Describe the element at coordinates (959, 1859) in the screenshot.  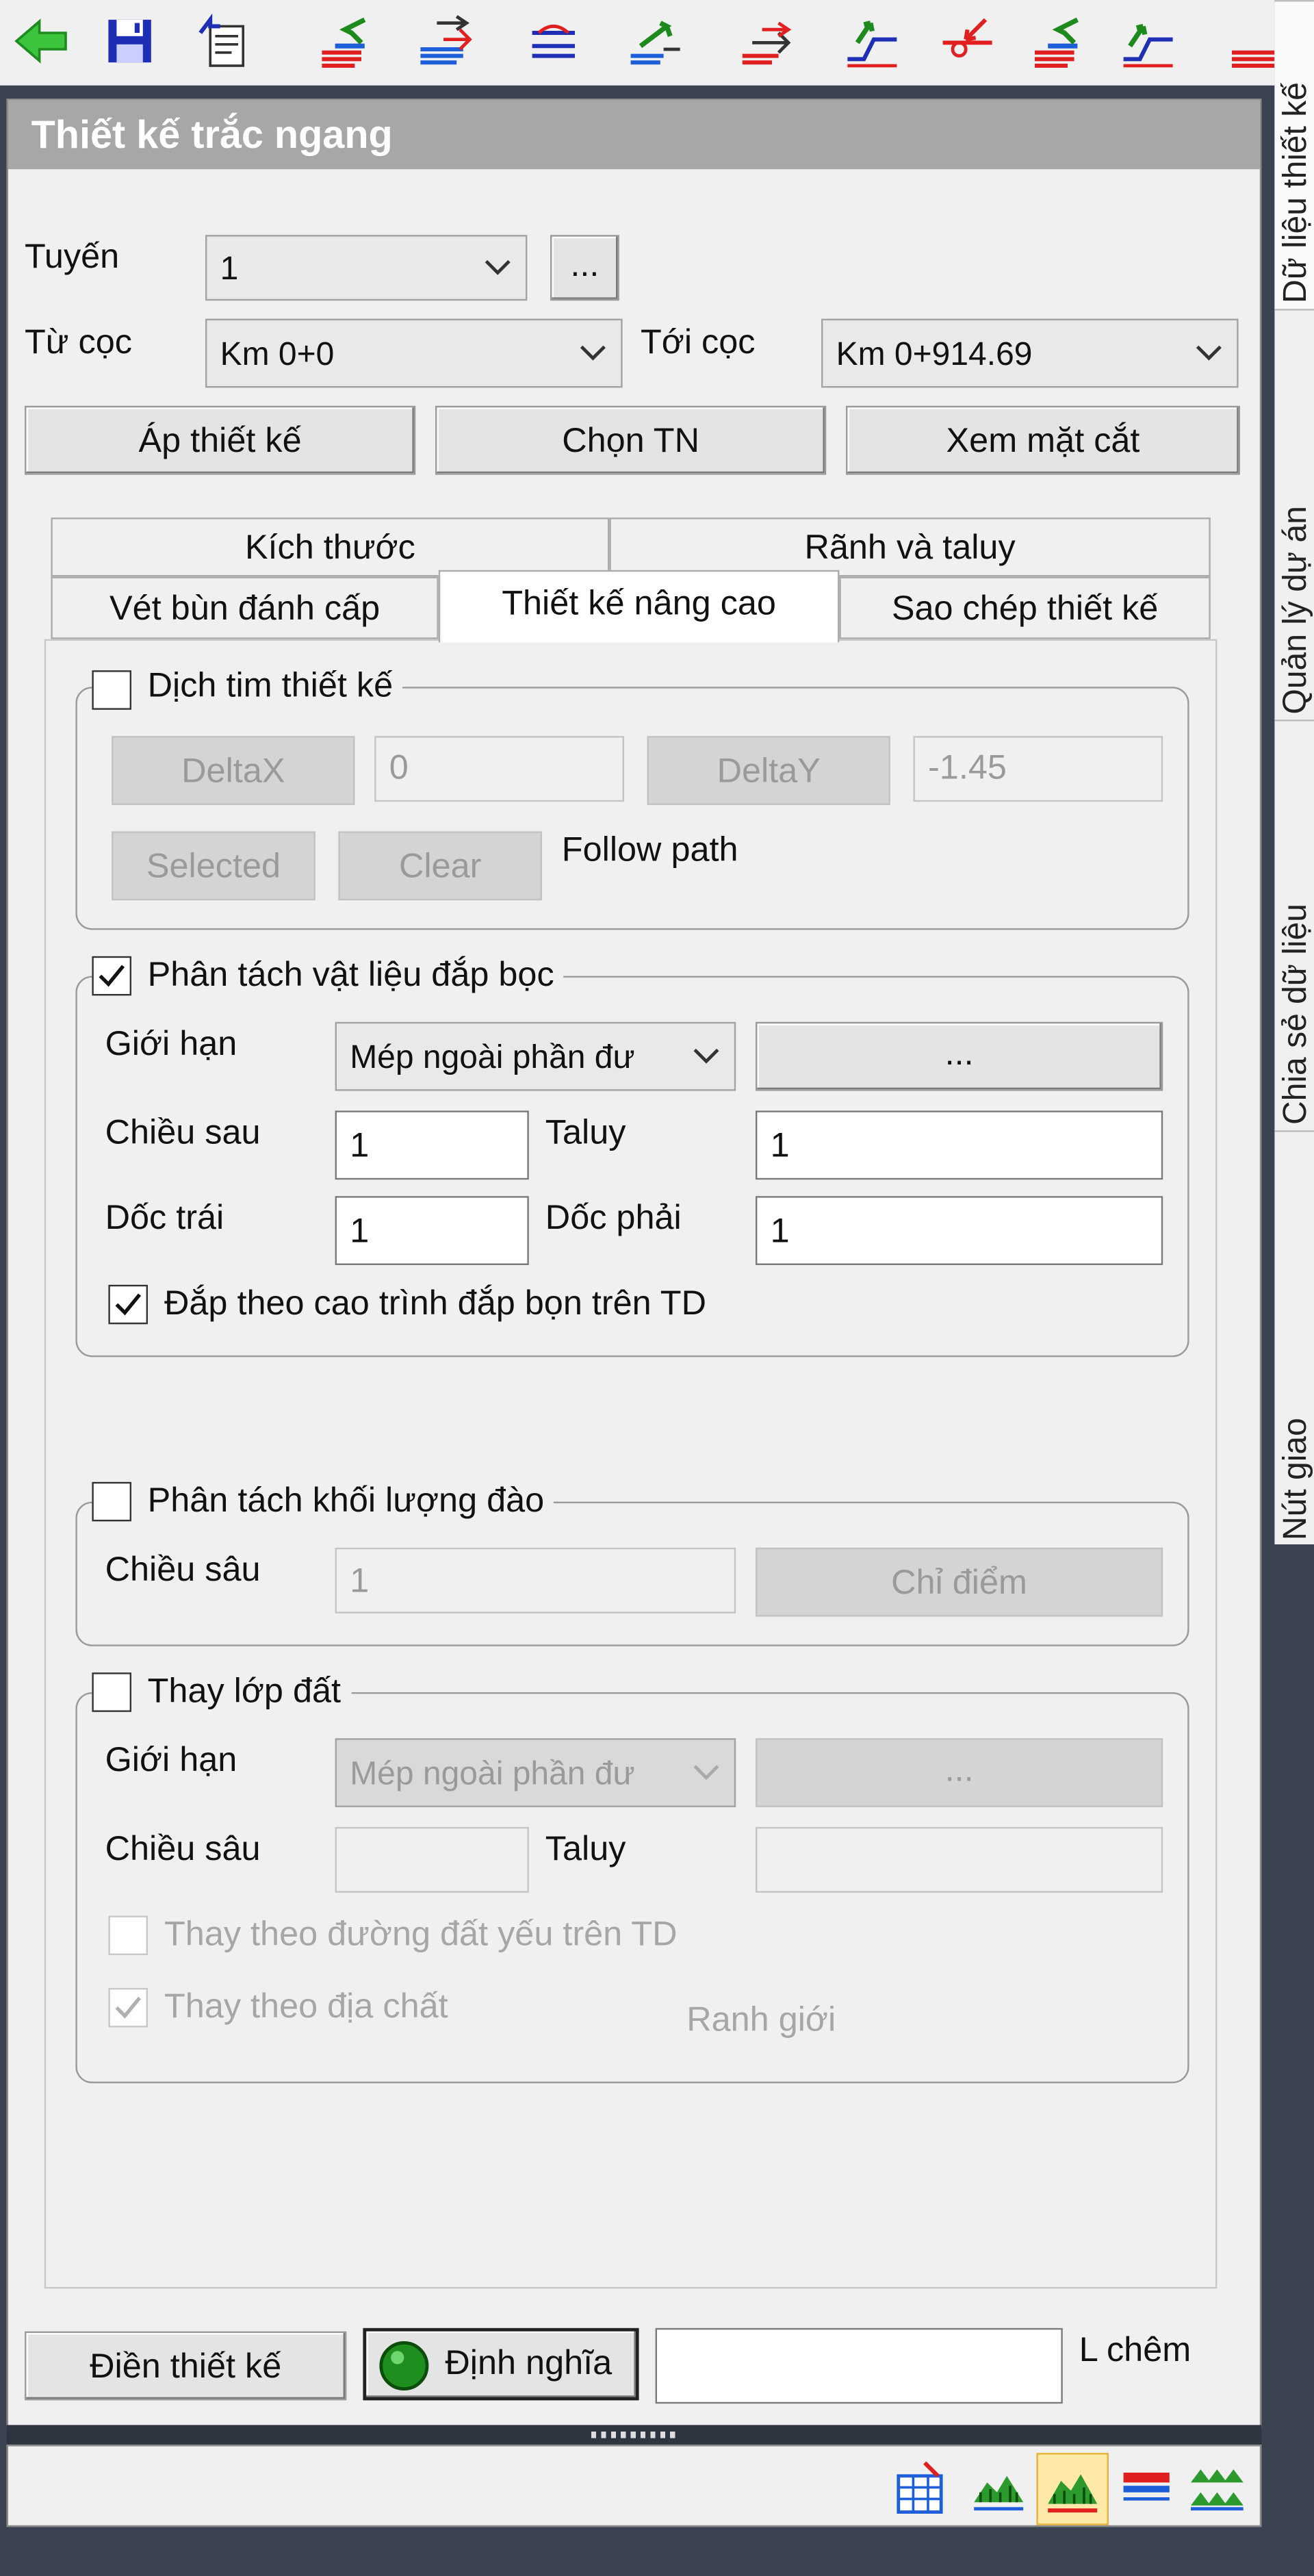
I see `soil-taluy-input` at that location.